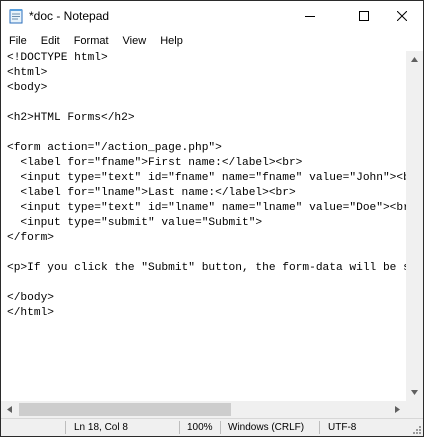 This screenshot has height=437, width=424. Describe the element at coordinates (414, 226) in the screenshot. I see `vertical-scrollbar` at that location.